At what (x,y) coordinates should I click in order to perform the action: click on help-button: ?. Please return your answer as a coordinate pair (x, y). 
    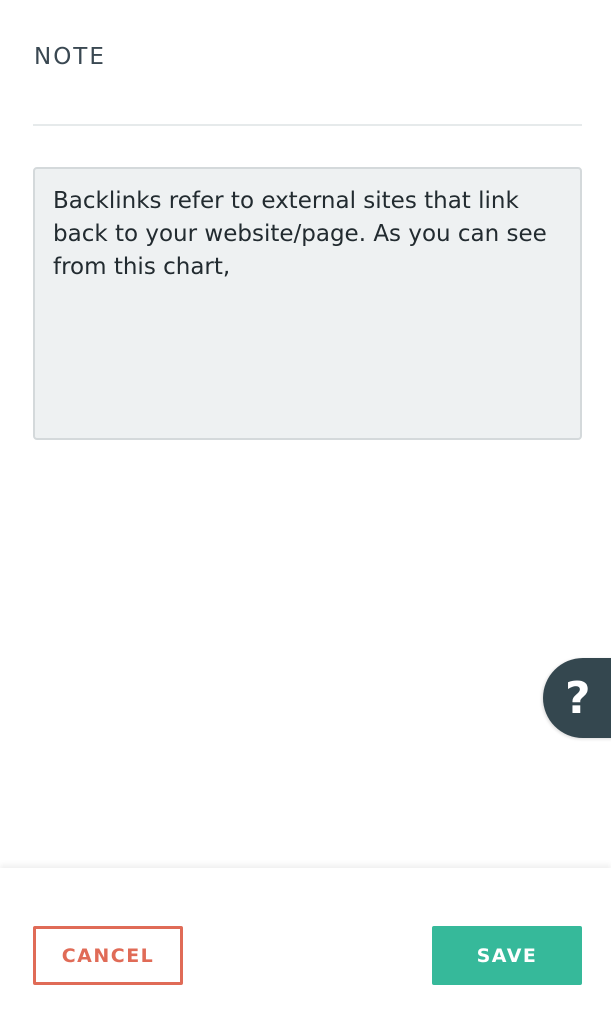
    Looking at the image, I should click on (577, 698).